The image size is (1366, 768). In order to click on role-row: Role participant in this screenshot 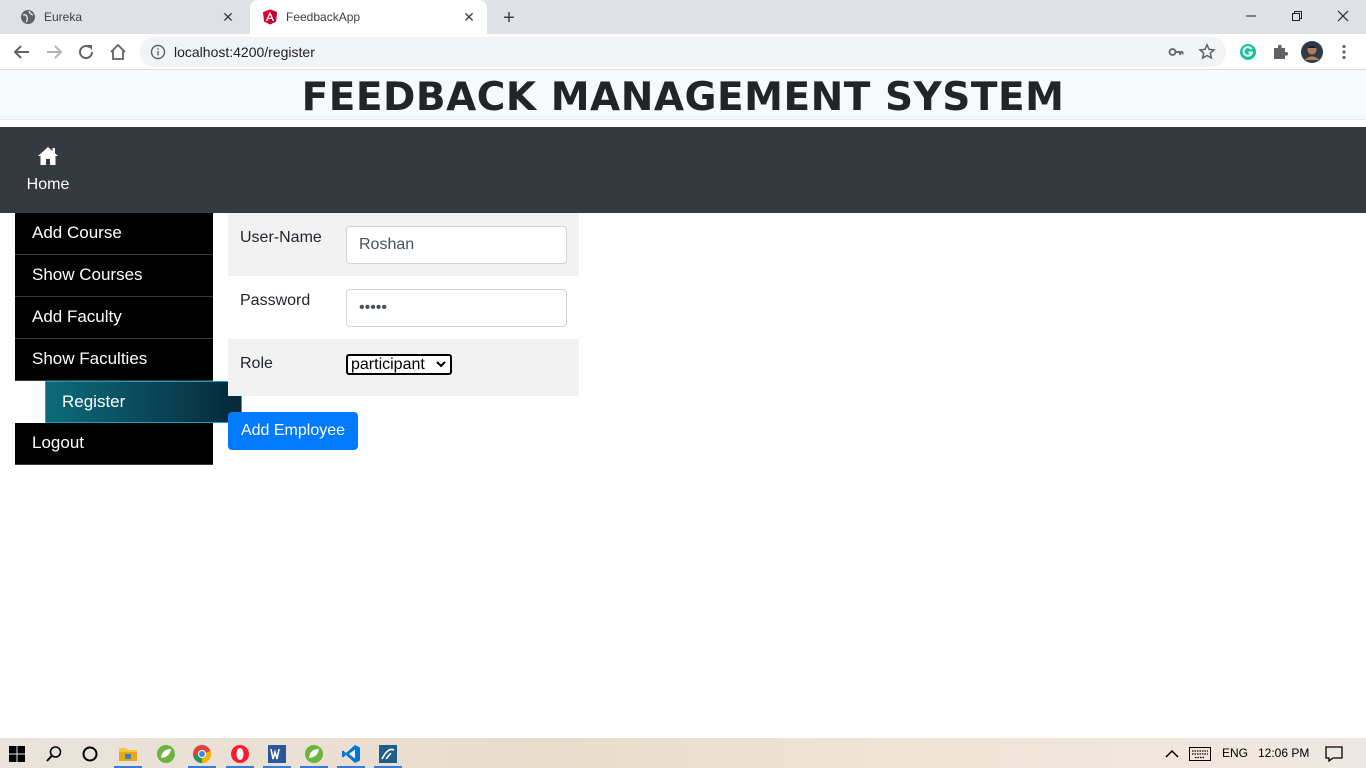, I will do `click(403, 367)`.